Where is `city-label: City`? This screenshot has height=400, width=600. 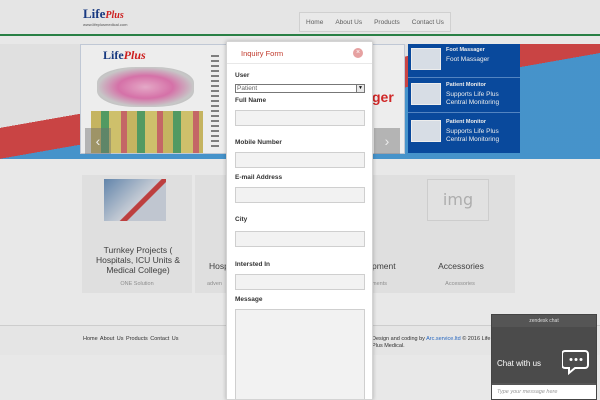
city-label: City is located at coordinates (241, 219).